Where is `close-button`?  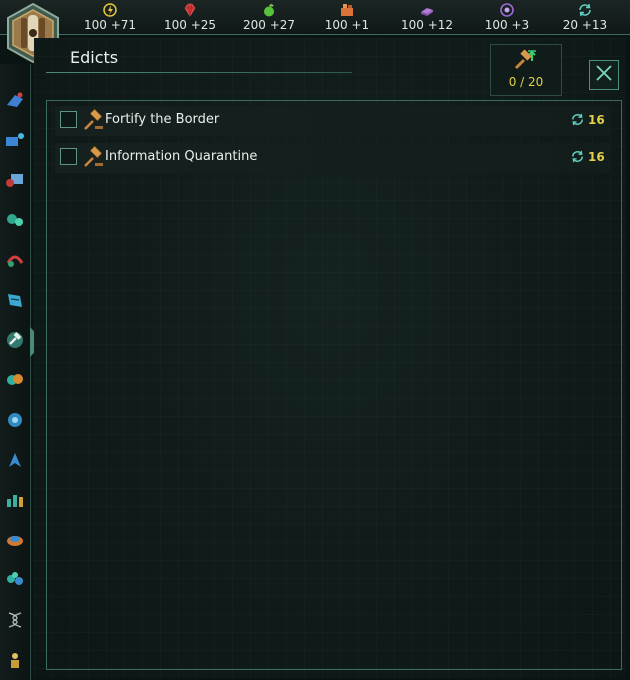
close-button is located at coordinates (604, 75).